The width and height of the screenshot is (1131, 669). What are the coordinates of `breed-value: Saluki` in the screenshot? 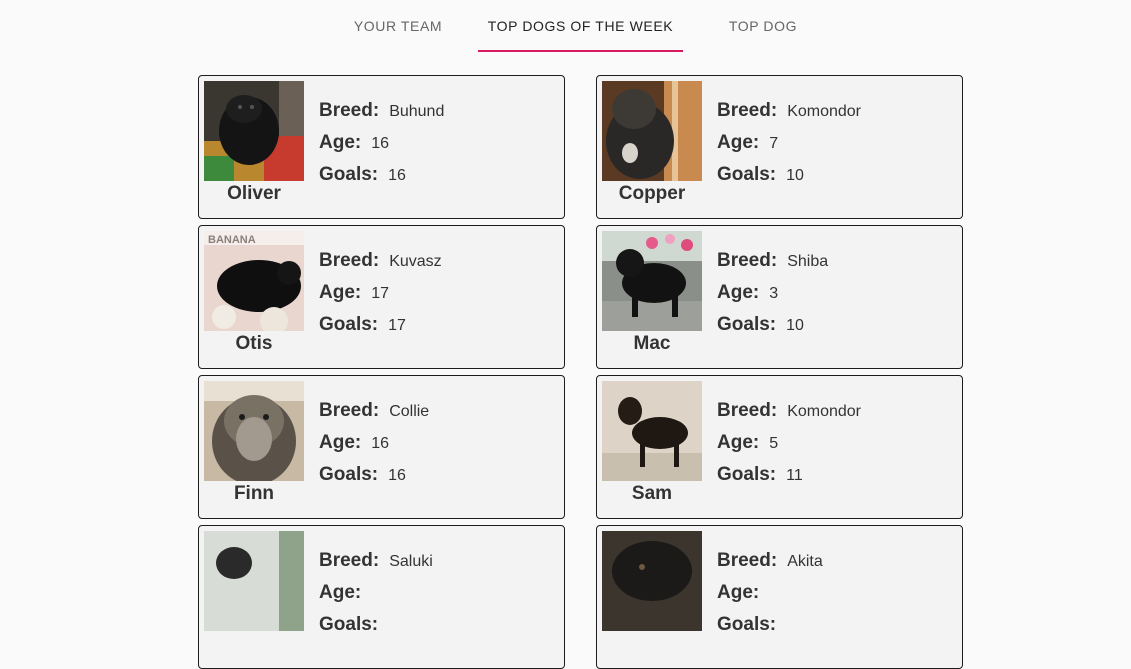 It's located at (411, 561).